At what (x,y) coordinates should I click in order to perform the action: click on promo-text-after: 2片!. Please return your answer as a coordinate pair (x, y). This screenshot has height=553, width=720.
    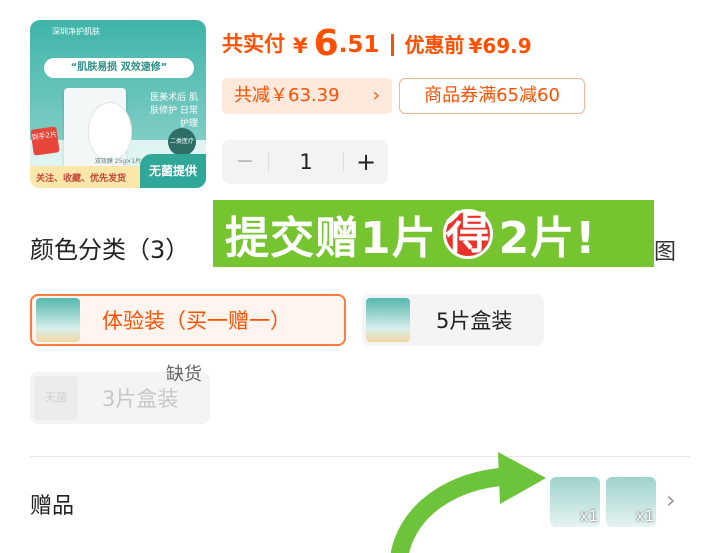
    Looking at the image, I should click on (547, 238).